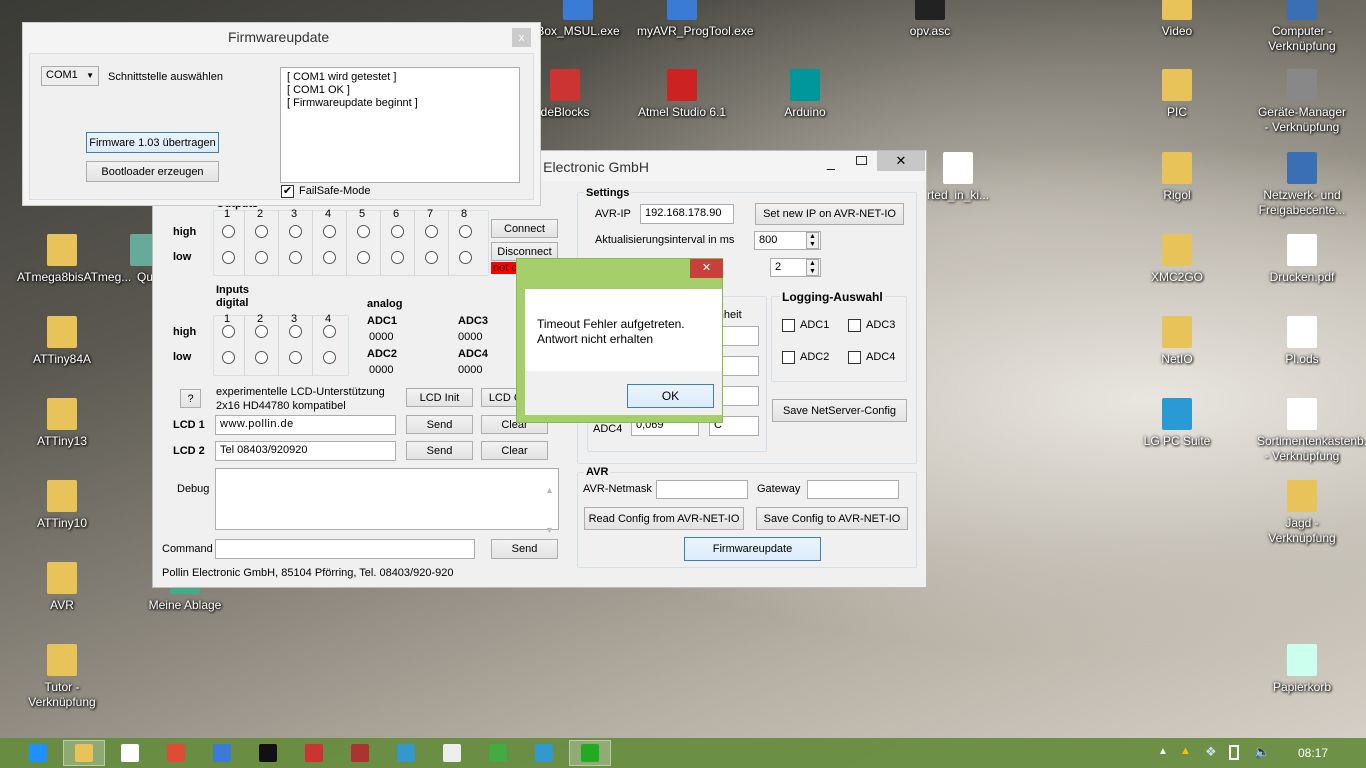  Describe the element at coordinates (832, 518) in the screenshot. I see `save-config-button: Save Config to AVR-NET-IO` at that location.